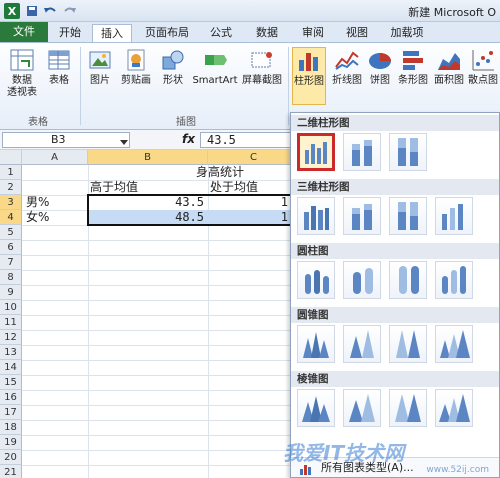 The width and height of the screenshot is (500, 478). What do you see at coordinates (11, 412) in the screenshot?
I see `row-header: 17` at bounding box center [11, 412].